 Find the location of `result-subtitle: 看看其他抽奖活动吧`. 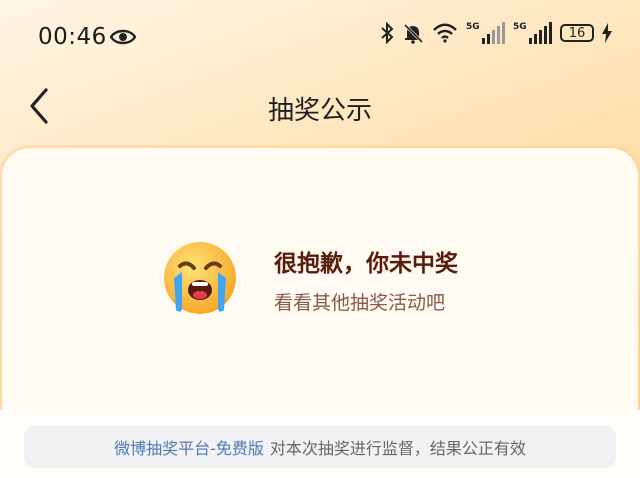

result-subtitle: 看看其他抽奖活动吧 is located at coordinates (359, 301).